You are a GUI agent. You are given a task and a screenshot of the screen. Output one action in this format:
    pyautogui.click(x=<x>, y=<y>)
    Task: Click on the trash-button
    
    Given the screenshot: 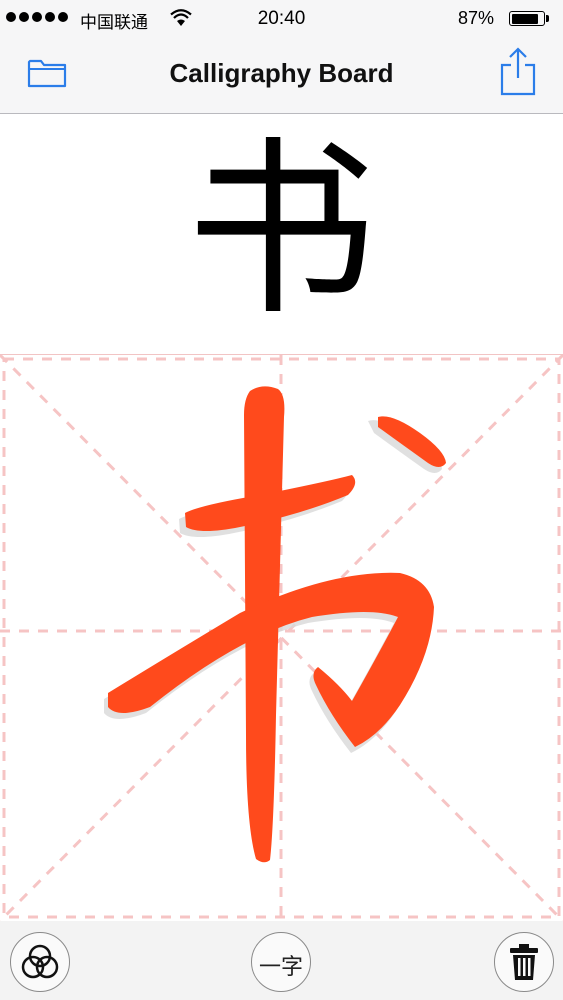 What is the action you would take?
    pyautogui.click(x=524, y=962)
    